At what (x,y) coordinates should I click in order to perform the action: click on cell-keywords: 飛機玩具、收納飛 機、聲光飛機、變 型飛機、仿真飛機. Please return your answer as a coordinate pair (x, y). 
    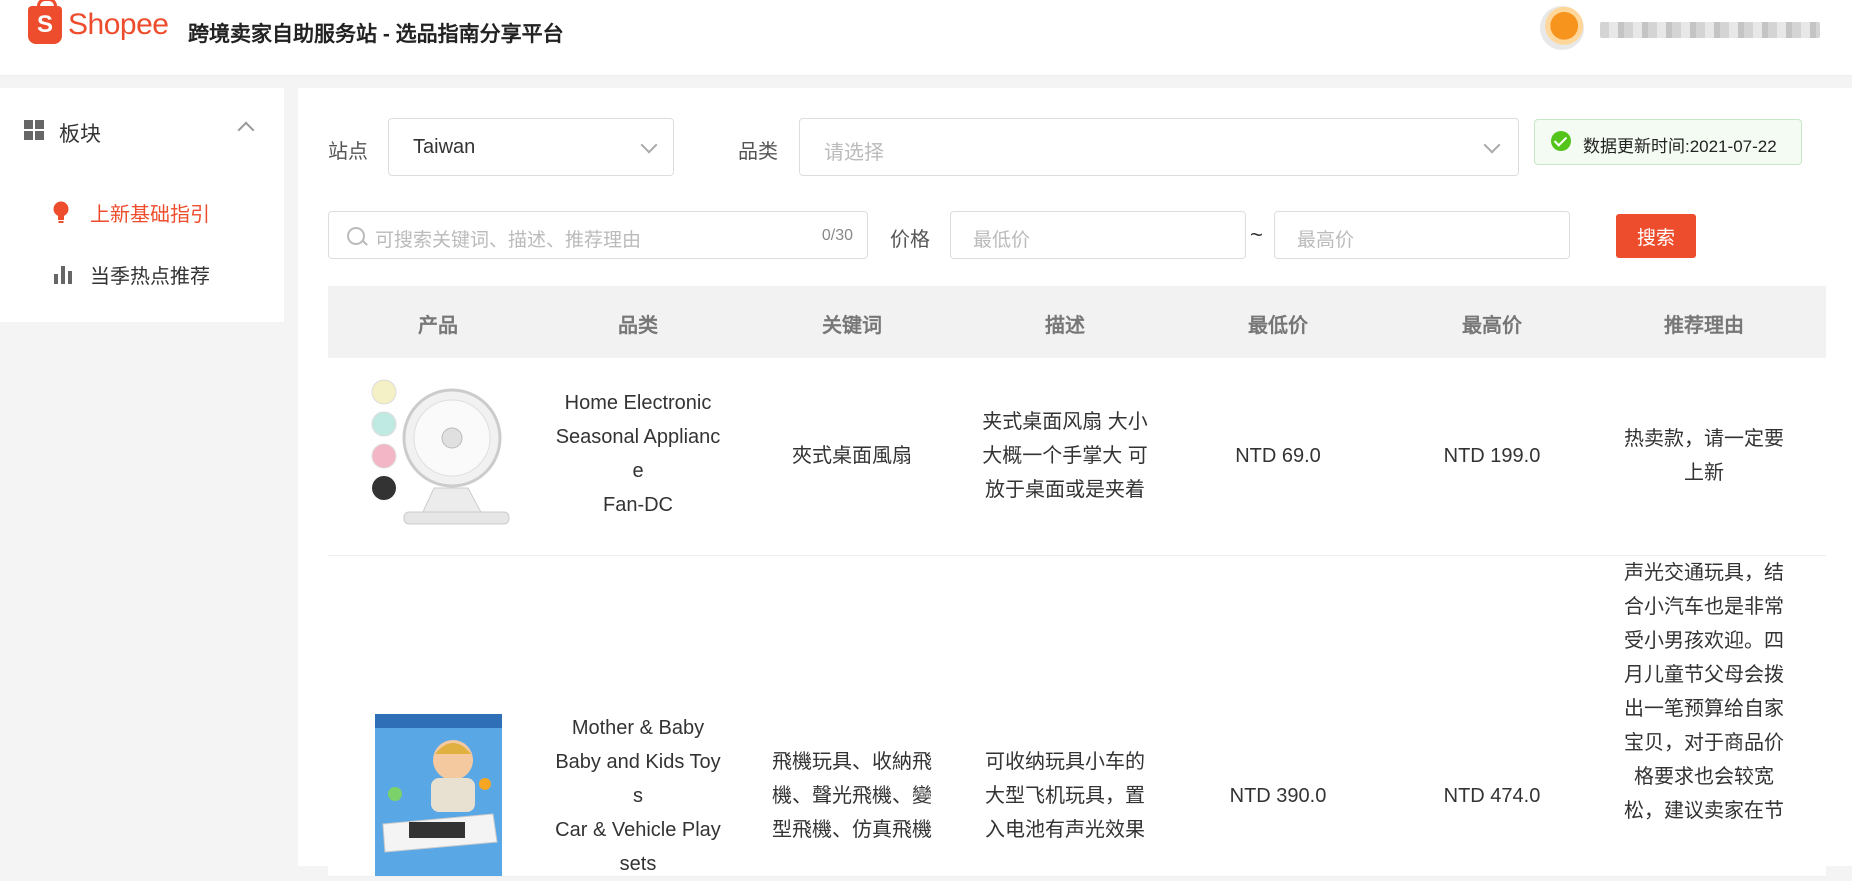
    Looking at the image, I should click on (852, 796).